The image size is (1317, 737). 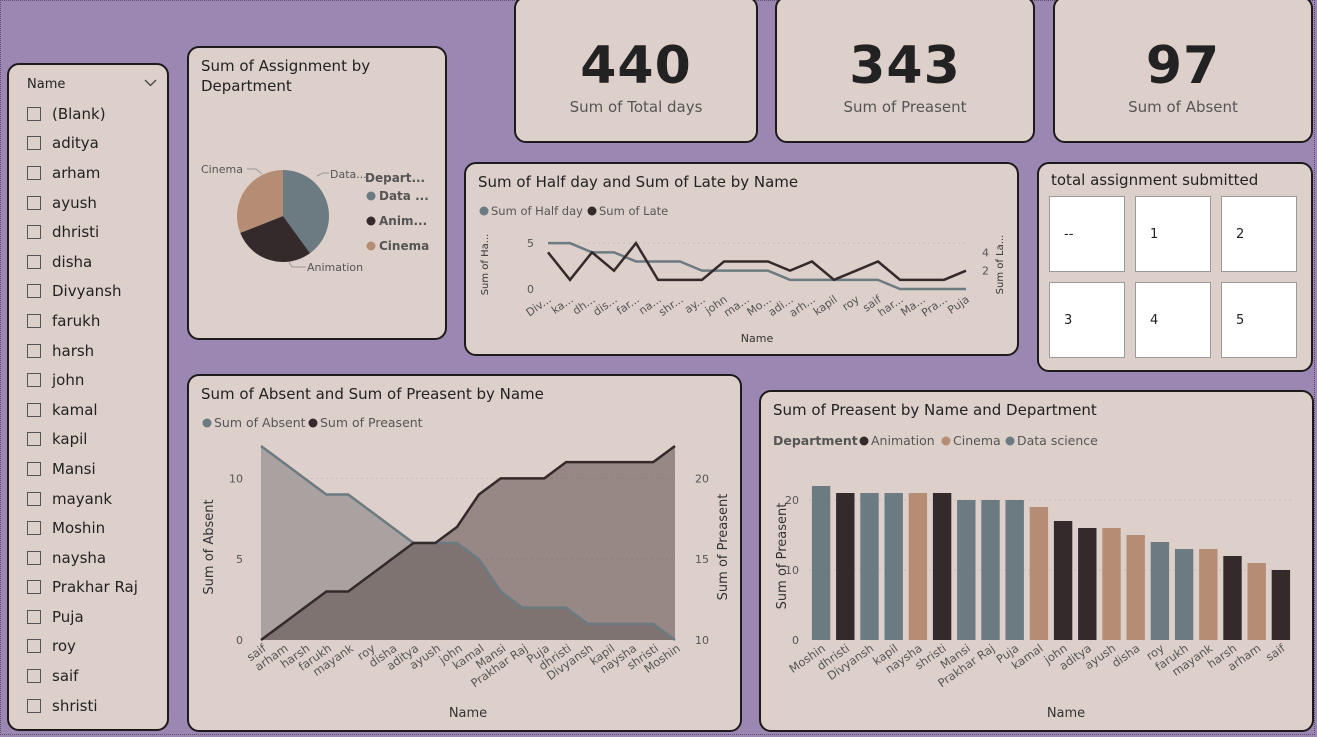 What do you see at coordinates (985, 271) in the screenshot?
I see `tick-label: 2` at bounding box center [985, 271].